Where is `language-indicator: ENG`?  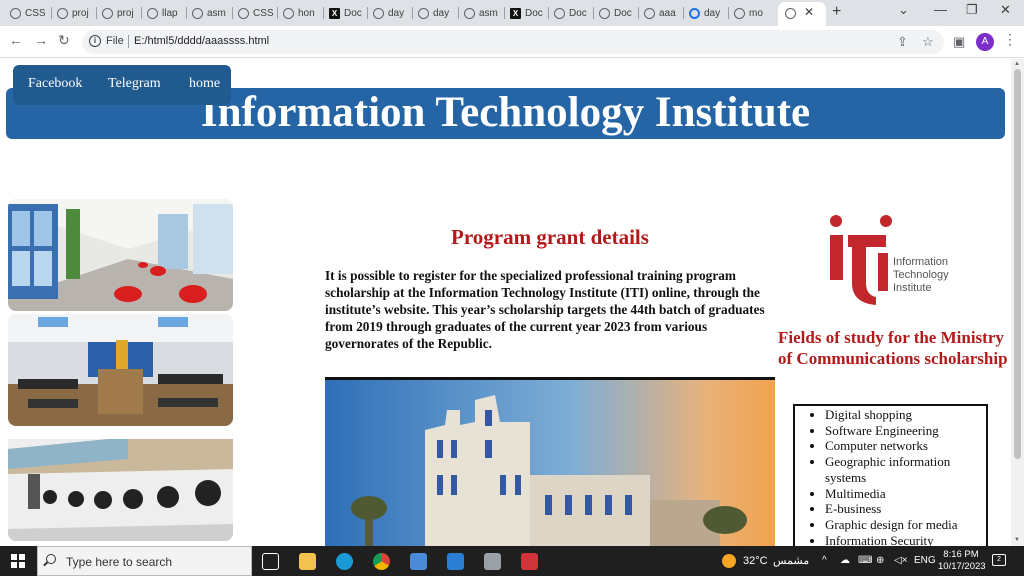
language-indicator: ENG is located at coordinates (925, 560).